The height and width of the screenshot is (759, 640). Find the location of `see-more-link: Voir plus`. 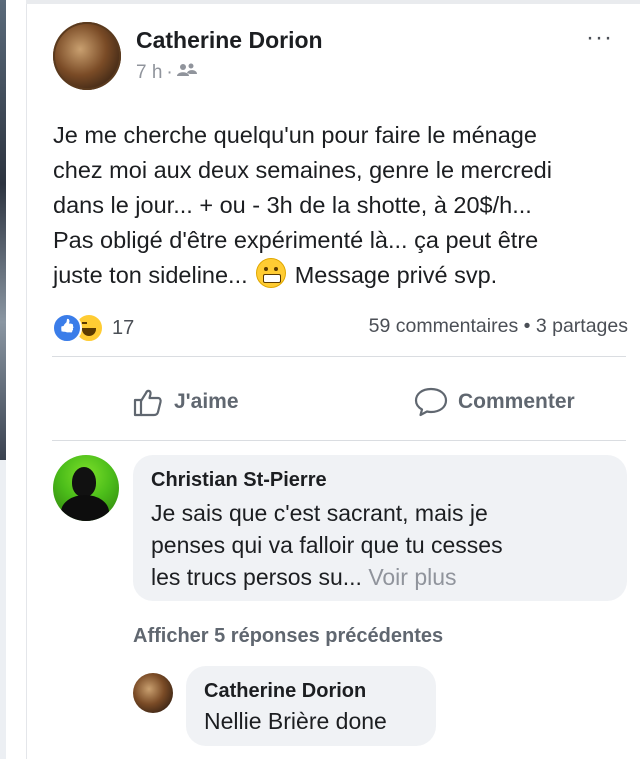

see-more-link: Voir plus is located at coordinates (412, 577).